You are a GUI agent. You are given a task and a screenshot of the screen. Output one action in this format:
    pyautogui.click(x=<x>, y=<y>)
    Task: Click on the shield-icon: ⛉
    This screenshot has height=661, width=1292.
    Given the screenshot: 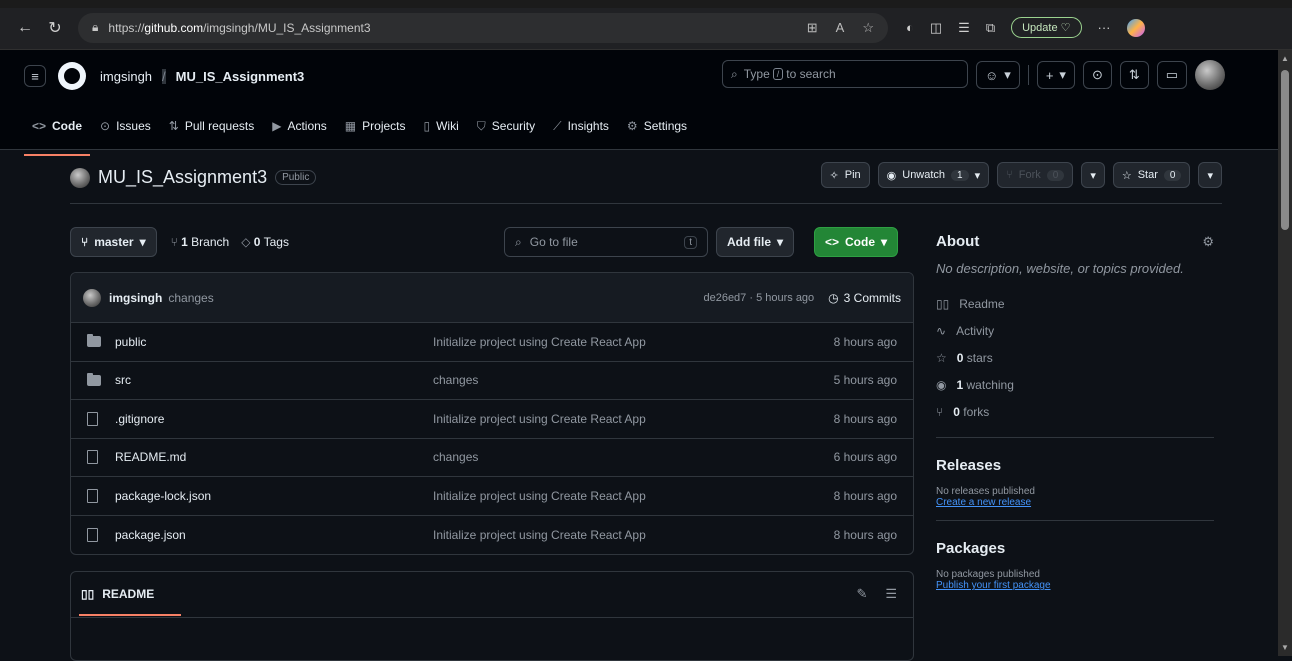 What is the action you would take?
    pyautogui.click(x=481, y=125)
    